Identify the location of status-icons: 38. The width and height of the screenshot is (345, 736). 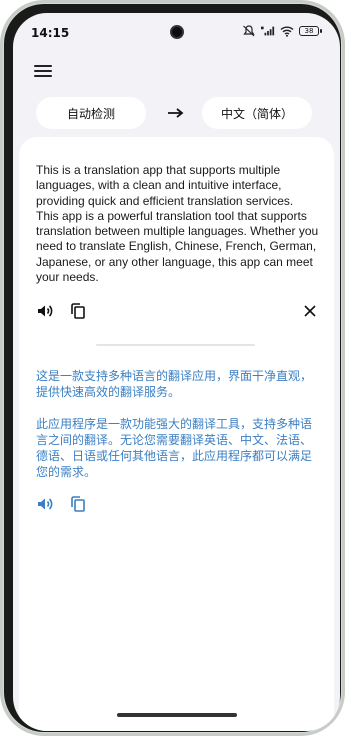
(282, 31).